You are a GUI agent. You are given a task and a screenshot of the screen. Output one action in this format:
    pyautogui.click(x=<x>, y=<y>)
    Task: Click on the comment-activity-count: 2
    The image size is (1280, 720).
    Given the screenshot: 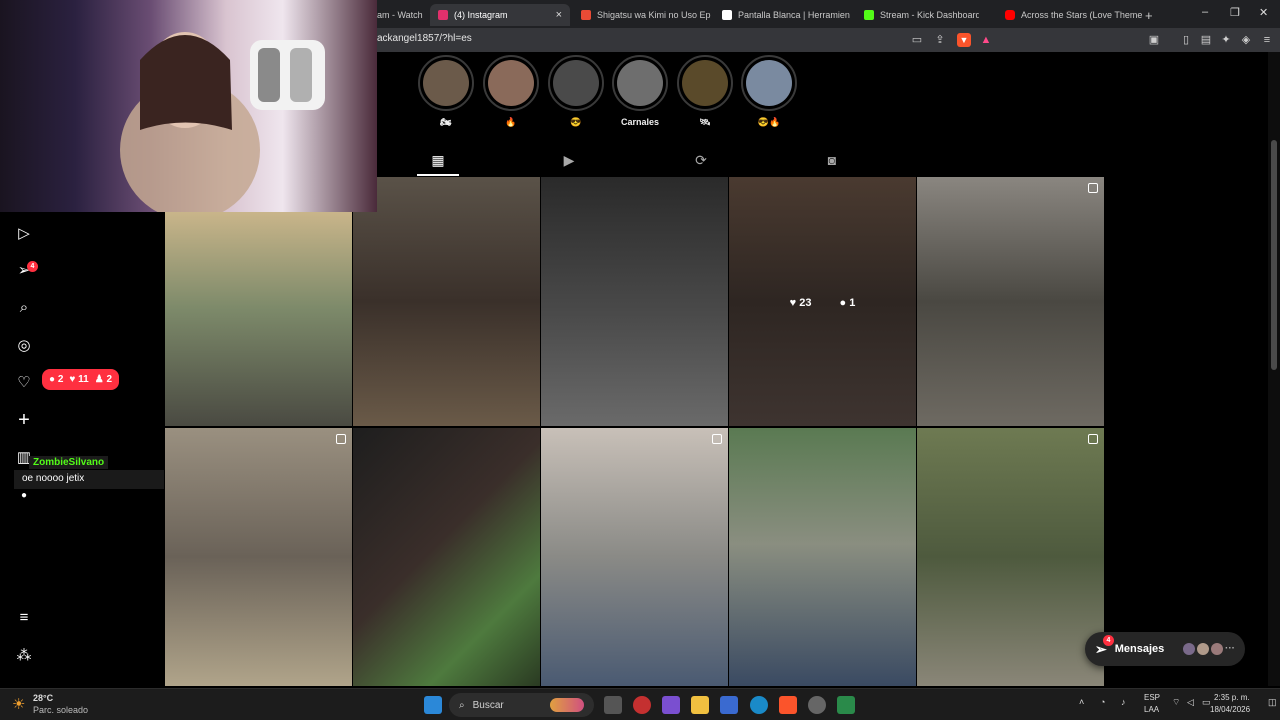 What is the action you would take?
    pyautogui.click(x=60, y=379)
    